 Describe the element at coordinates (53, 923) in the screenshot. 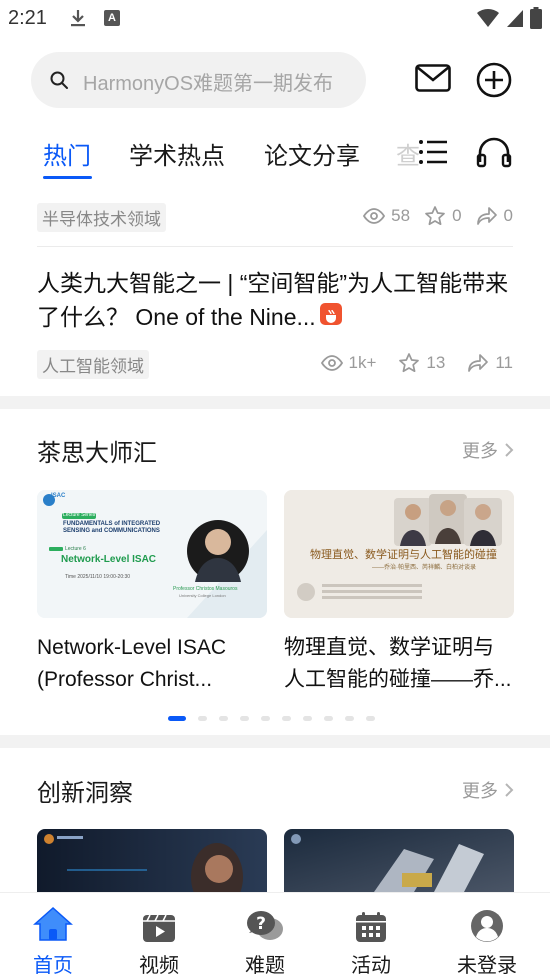

I see `home-icon` at that location.